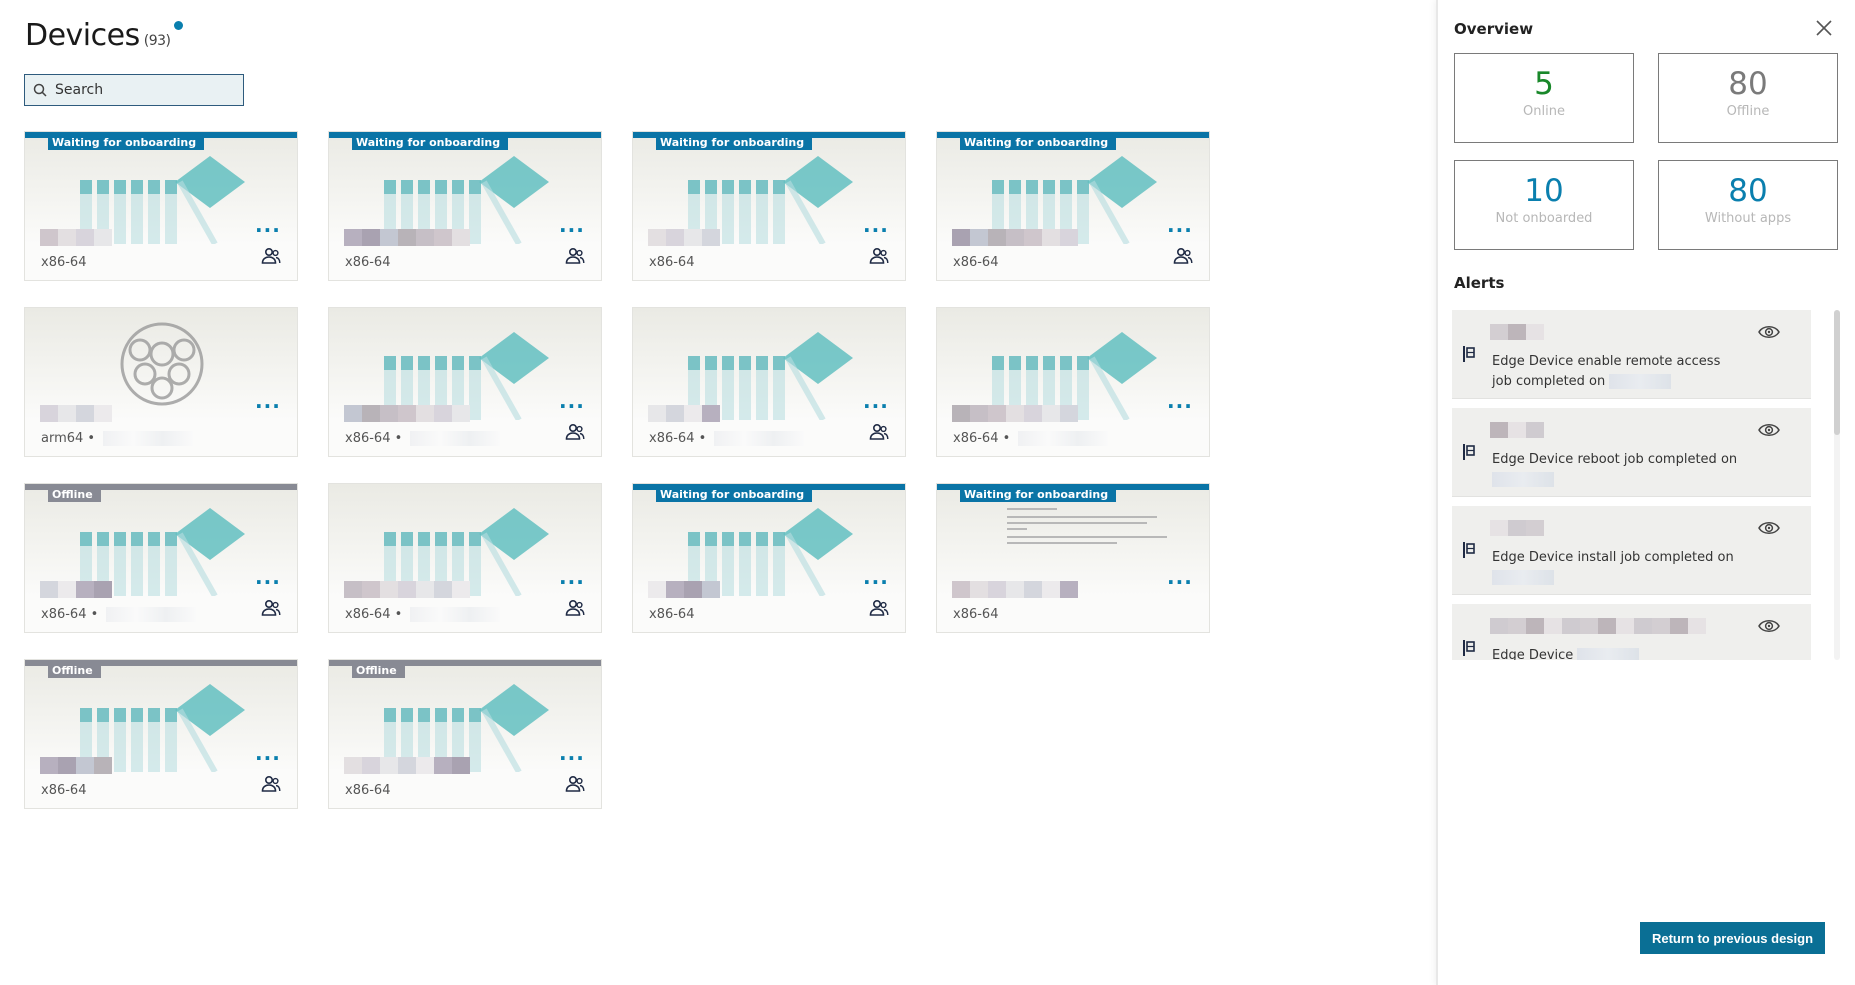 The image size is (1855, 985). I want to click on alert-item: Edge Device, so click(1631, 632).